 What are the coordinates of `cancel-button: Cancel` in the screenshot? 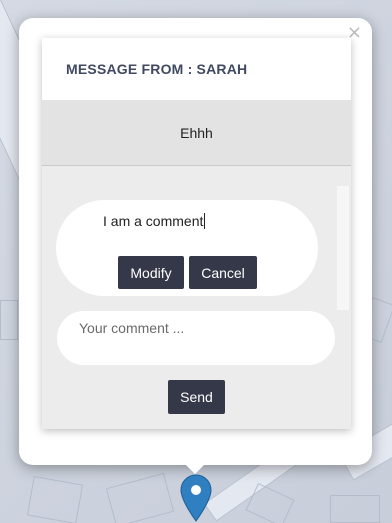 It's located at (223, 272).